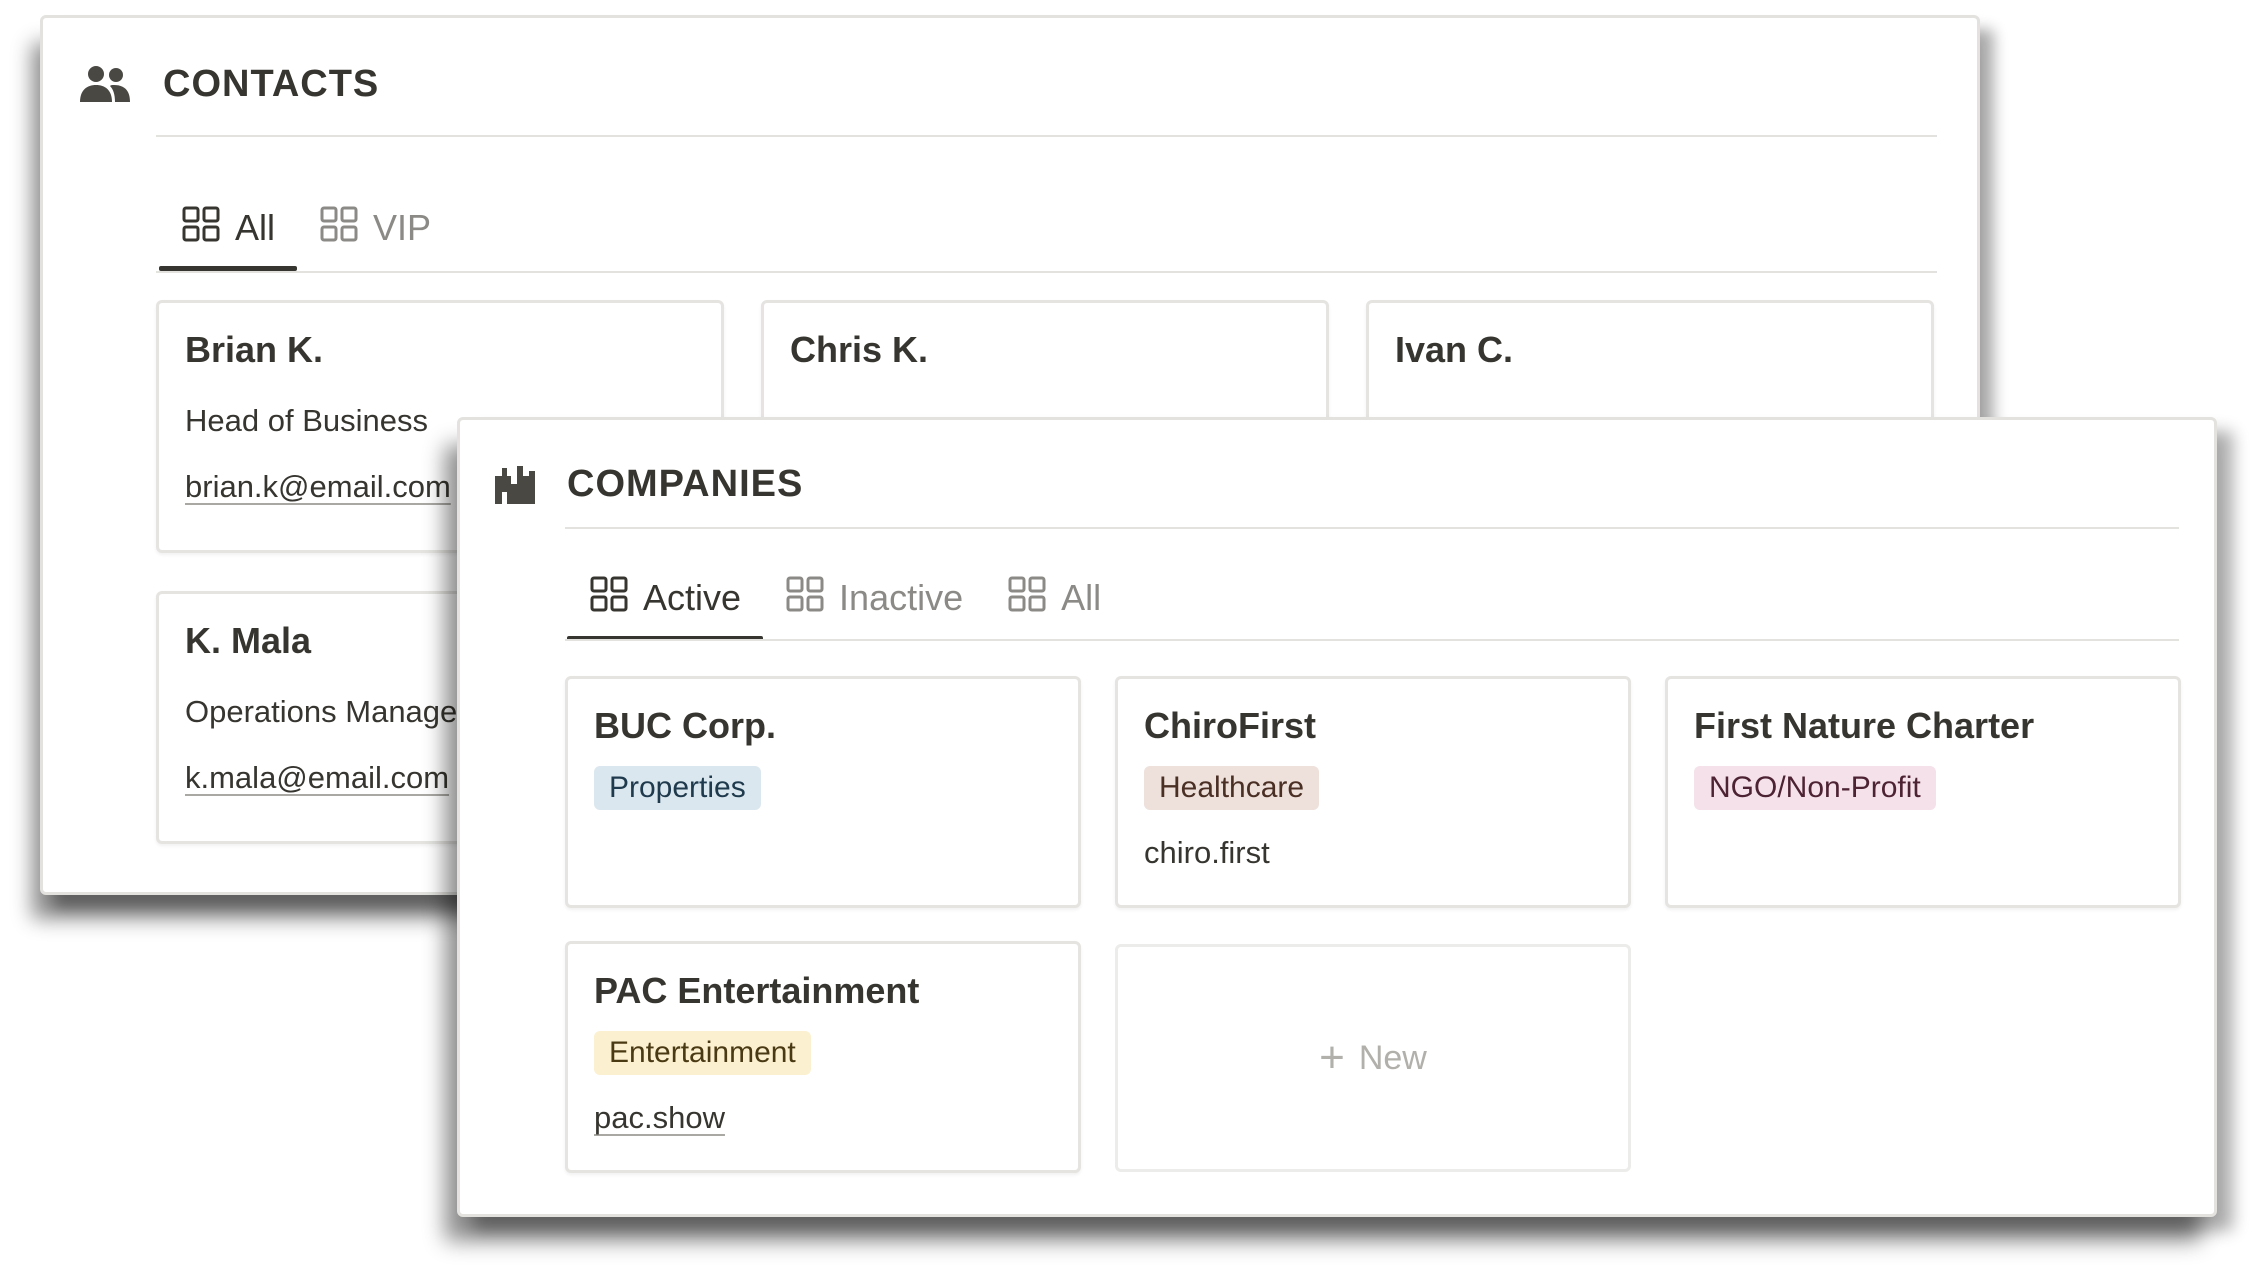 The image size is (2258, 1282). I want to click on contact-role: Operations Manager, so click(326, 711).